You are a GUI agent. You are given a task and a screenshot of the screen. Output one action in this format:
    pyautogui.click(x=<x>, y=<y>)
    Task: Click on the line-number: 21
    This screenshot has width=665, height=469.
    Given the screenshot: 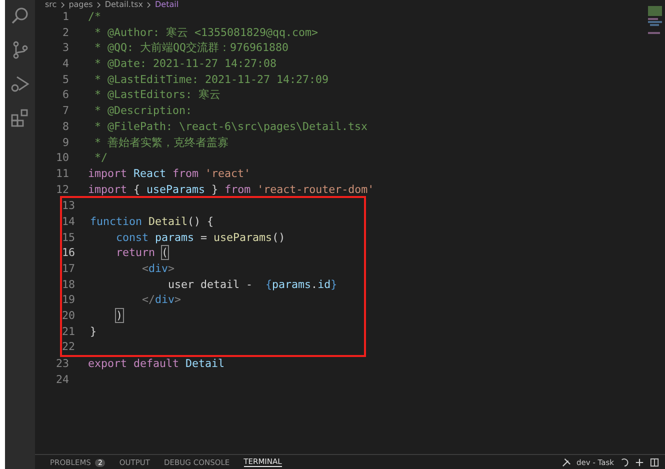 What is the action you would take?
    pyautogui.click(x=69, y=332)
    